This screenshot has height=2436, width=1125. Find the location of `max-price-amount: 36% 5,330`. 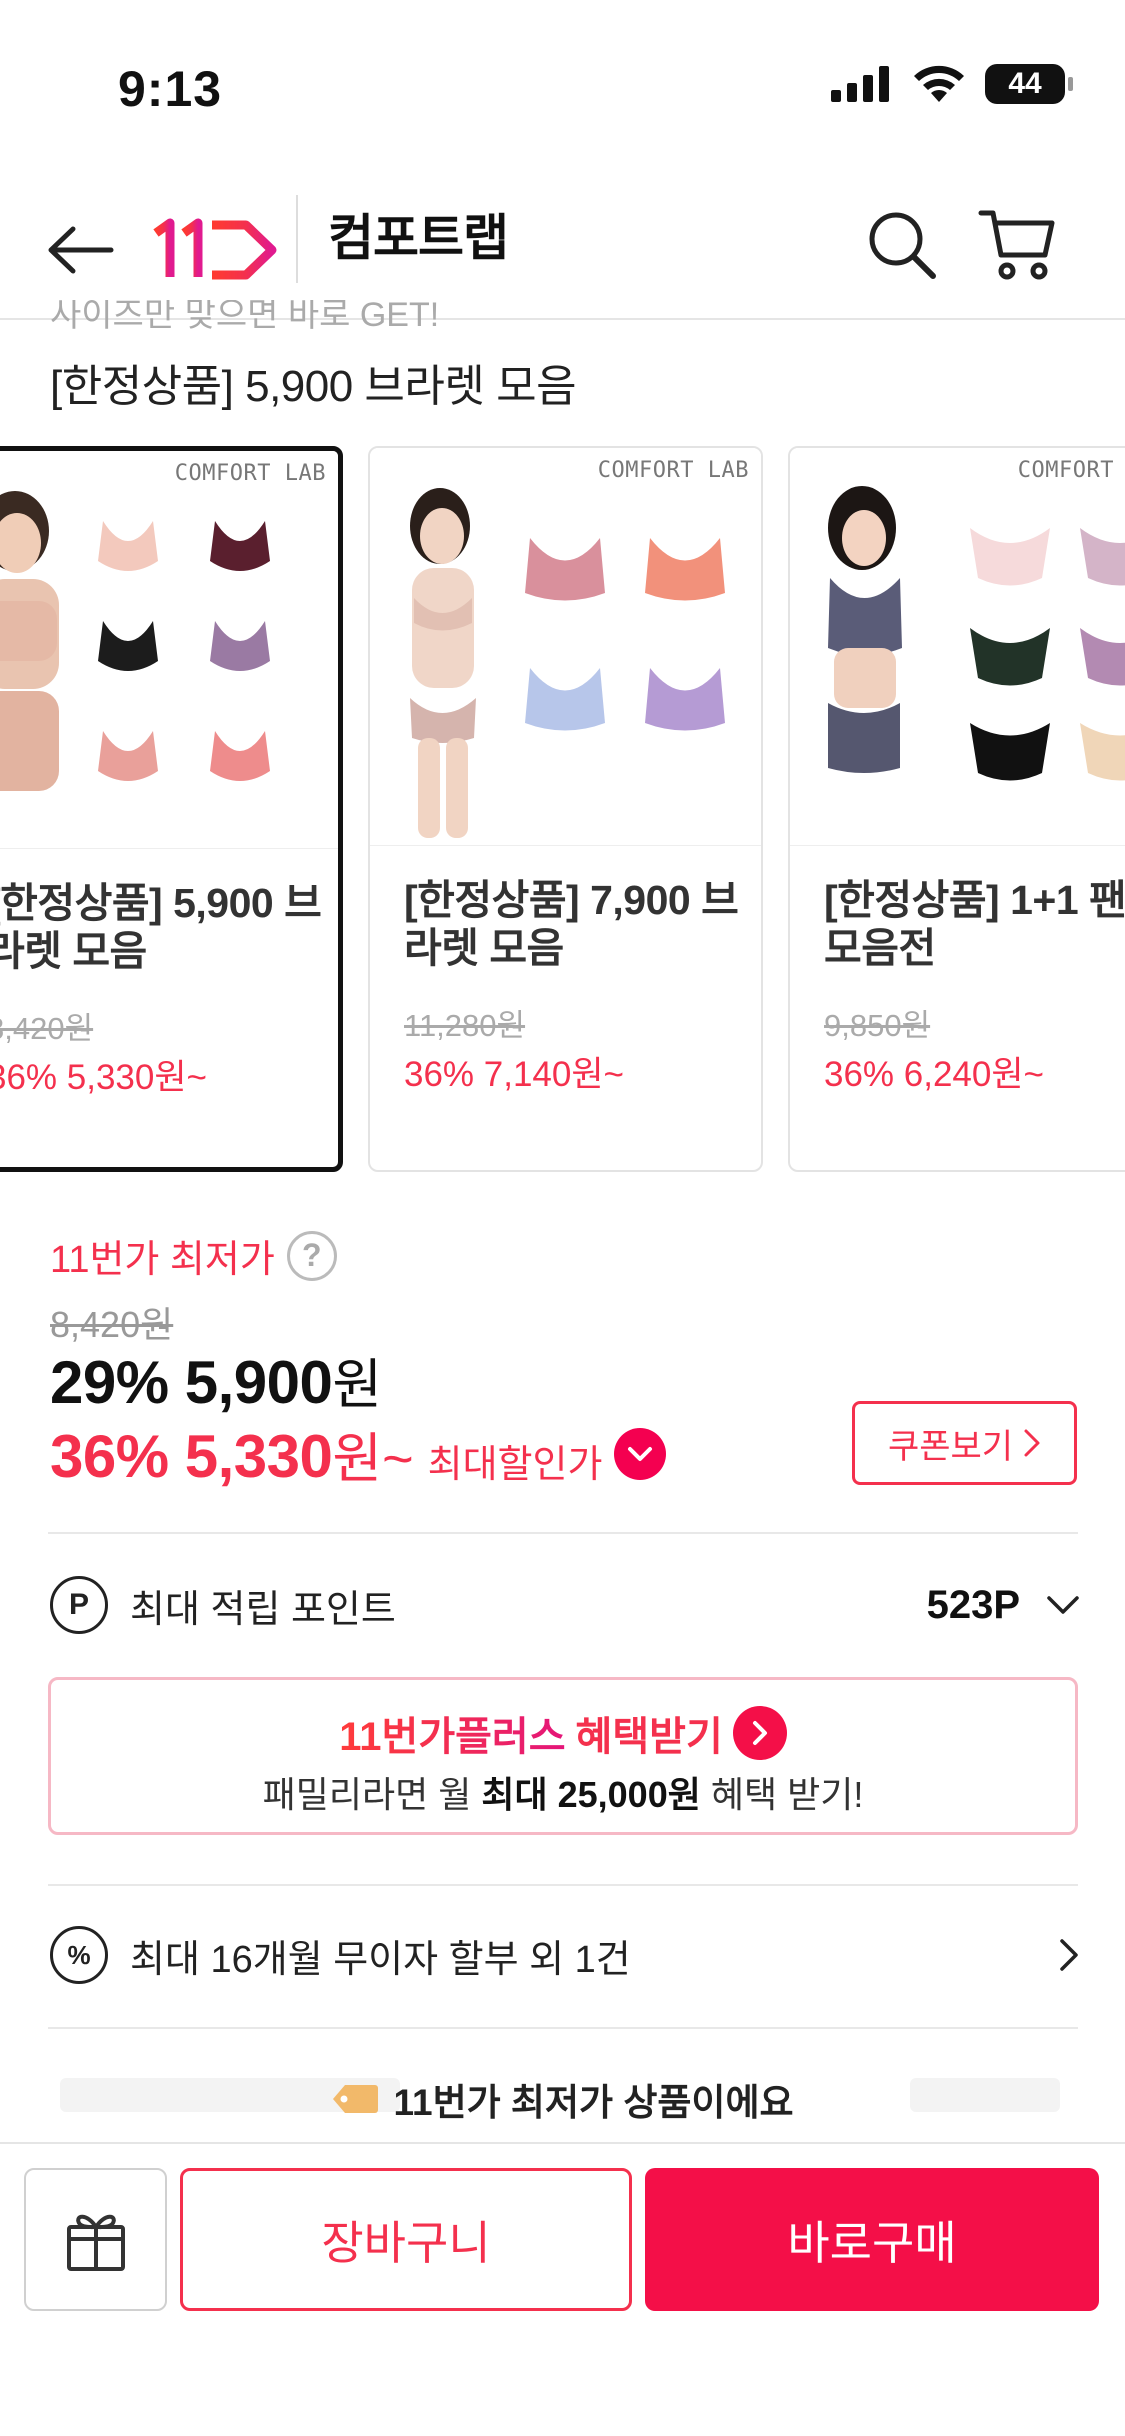

max-price-amount: 36% 5,330 is located at coordinates (191, 1456).